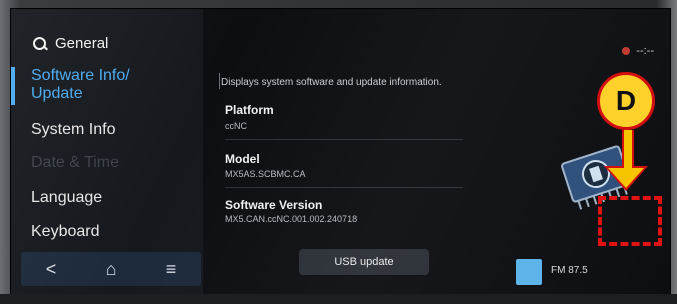 The width and height of the screenshot is (677, 304). What do you see at coordinates (65, 232) in the screenshot?
I see `sidebar-item-keyboard: Keyboard` at bounding box center [65, 232].